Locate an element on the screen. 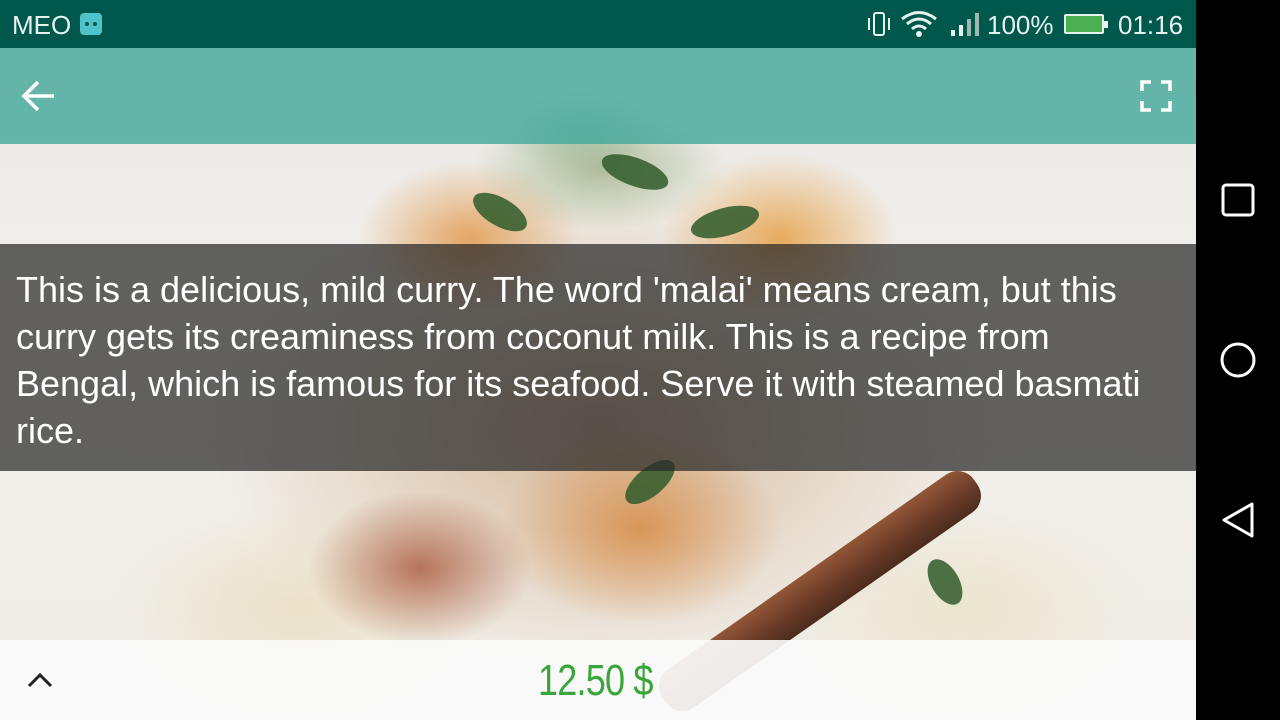 This screenshot has height=720, width=1280. fullscreen-icon is located at coordinates (1156, 96).